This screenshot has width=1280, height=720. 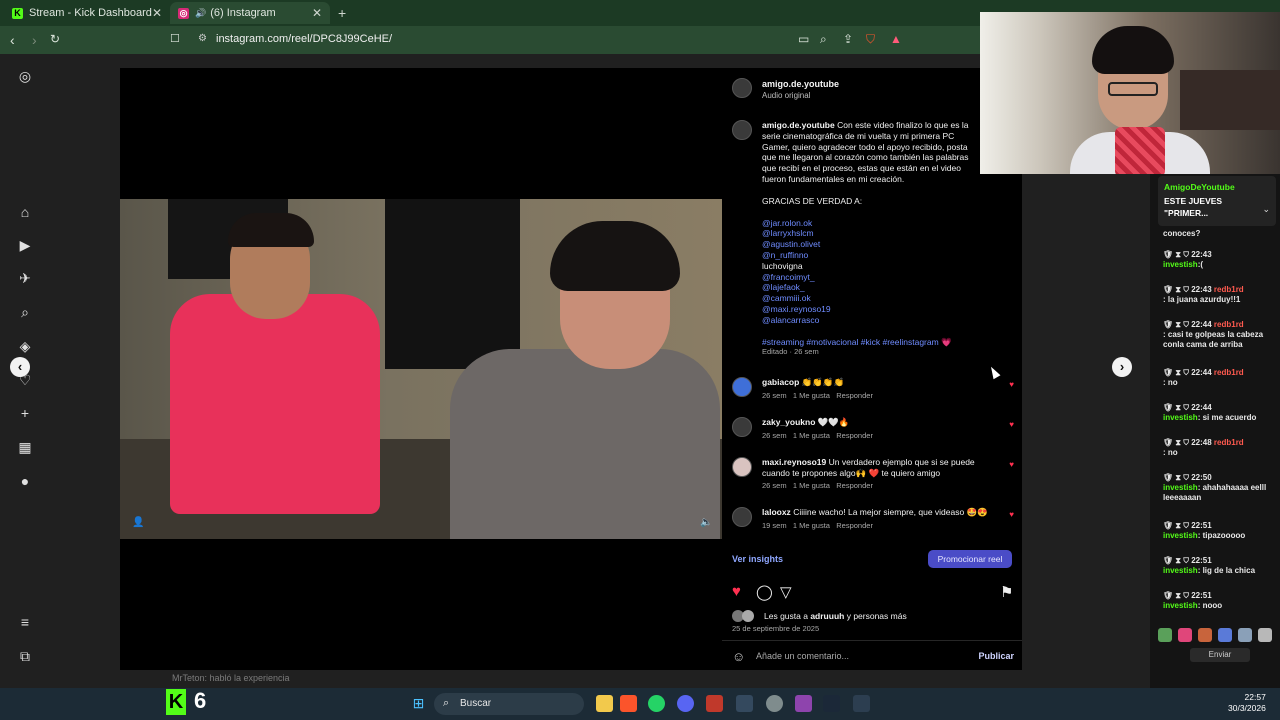 I want to click on bookmark-icon: ☐, so click(x=175, y=38).